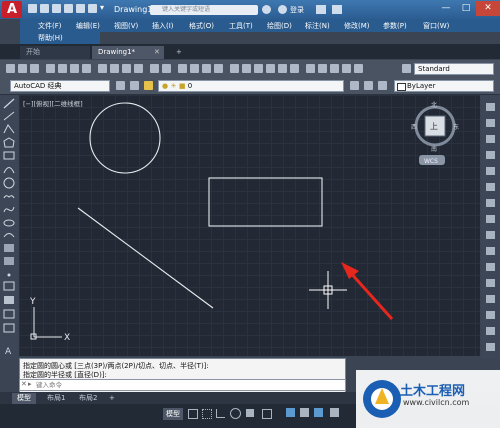 The image size is (500, 428). Describe the element at coordinates (44, 8) in the screenshot. I see `open-file-icon` at that location.